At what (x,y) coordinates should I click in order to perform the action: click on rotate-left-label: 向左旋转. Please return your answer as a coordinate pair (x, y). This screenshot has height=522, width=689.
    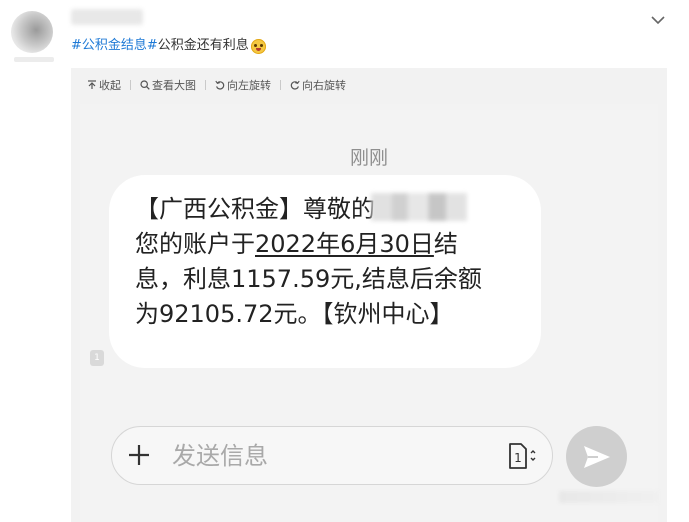
    Looking at the image, I should click on (249, 85).